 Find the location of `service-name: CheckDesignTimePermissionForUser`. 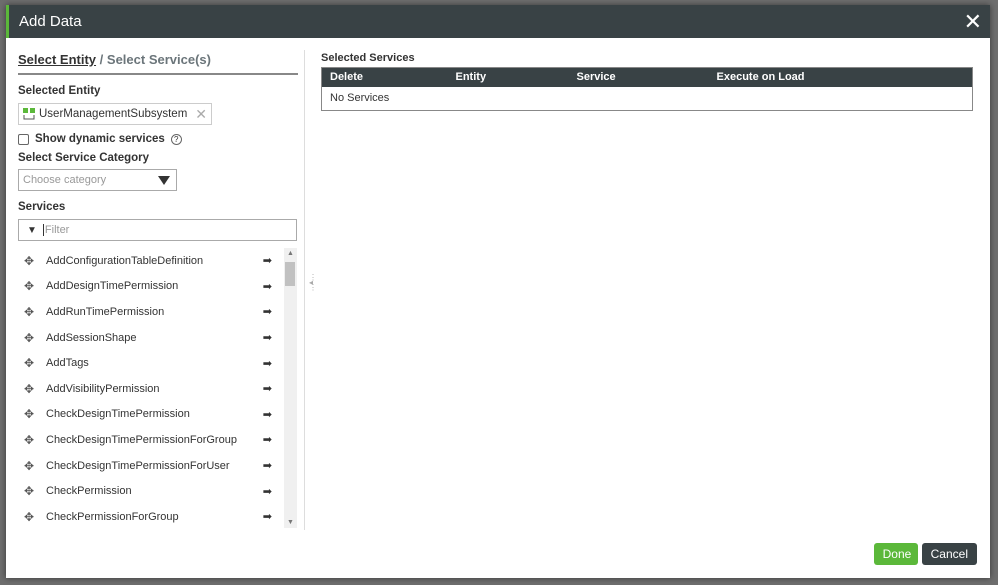

service-name: CheckDesignTimePermissionForUser is located at coordinates (138, 465).